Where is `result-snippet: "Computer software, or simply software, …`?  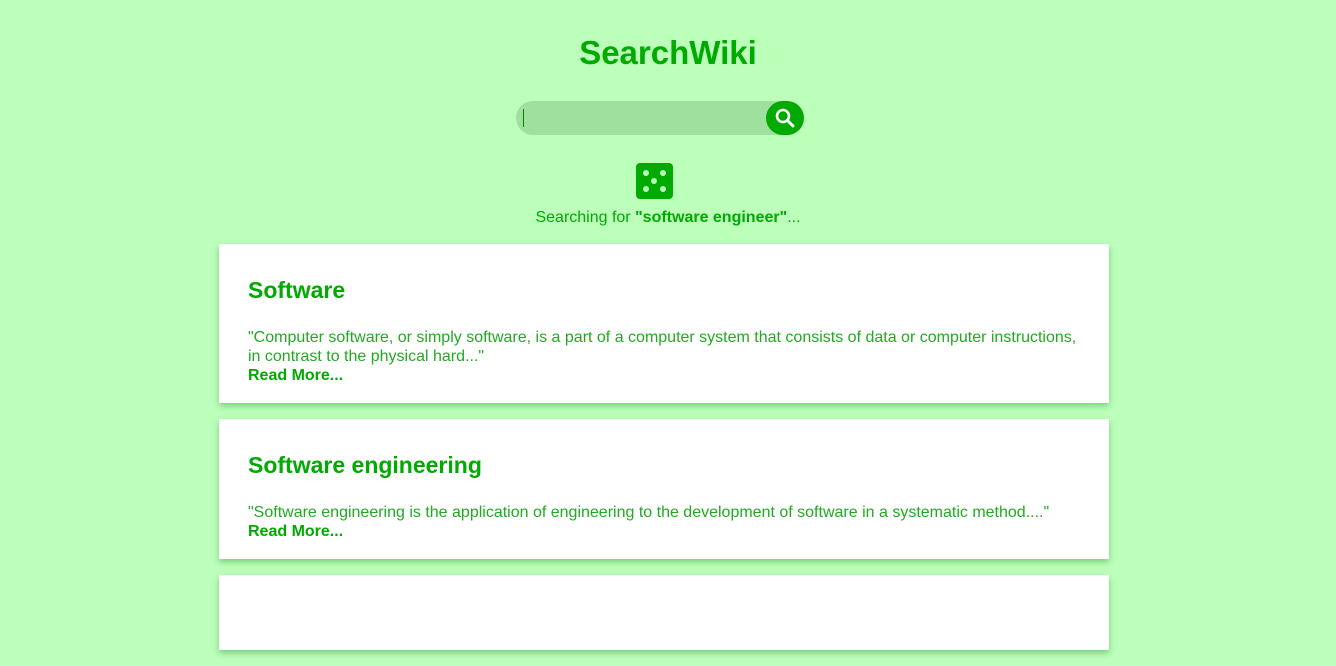 result-snippet: "Computer software, or simply software, … is located at coordinates (662, 347).